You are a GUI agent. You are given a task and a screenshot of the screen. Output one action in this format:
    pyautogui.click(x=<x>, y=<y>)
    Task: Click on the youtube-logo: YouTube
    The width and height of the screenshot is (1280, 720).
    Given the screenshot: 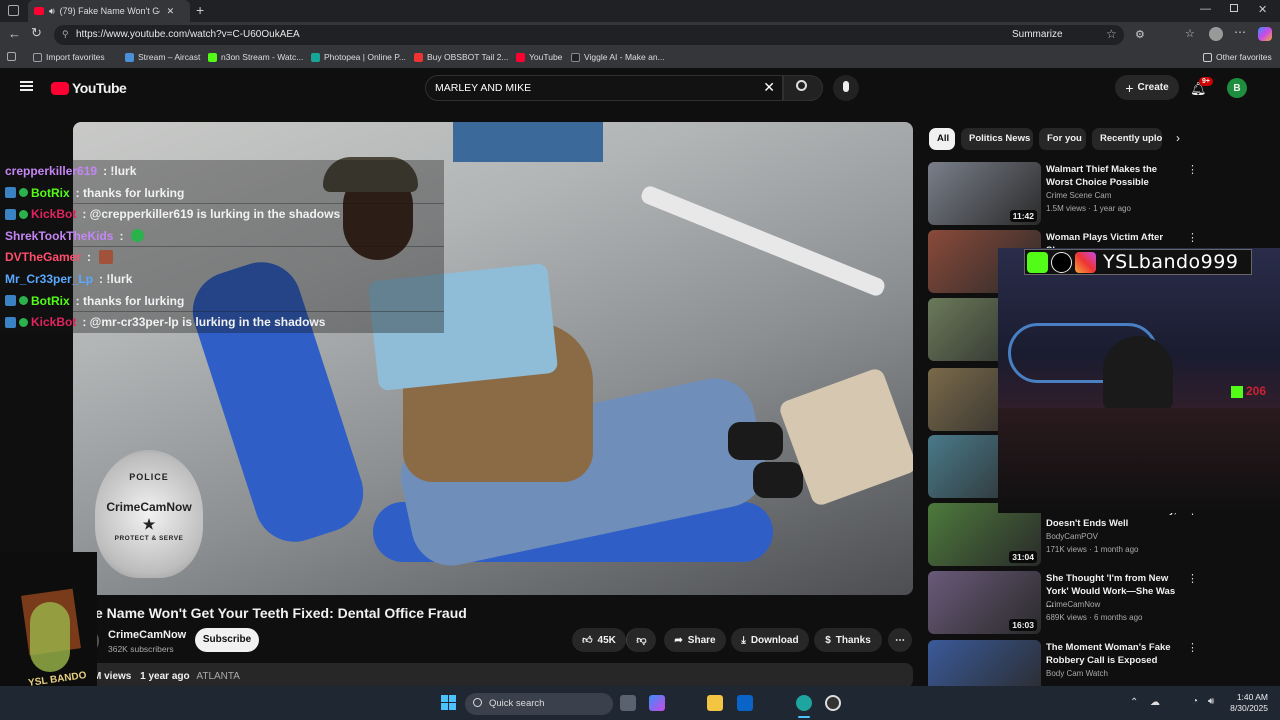 What is the action you would take?
    pyautogui.click(x=89, y=88)
    